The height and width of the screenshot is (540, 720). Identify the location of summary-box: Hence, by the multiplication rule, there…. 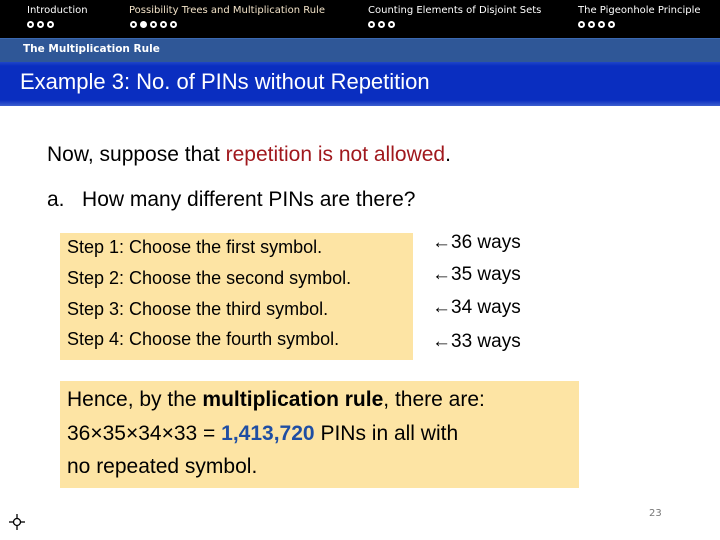
(319, 434).